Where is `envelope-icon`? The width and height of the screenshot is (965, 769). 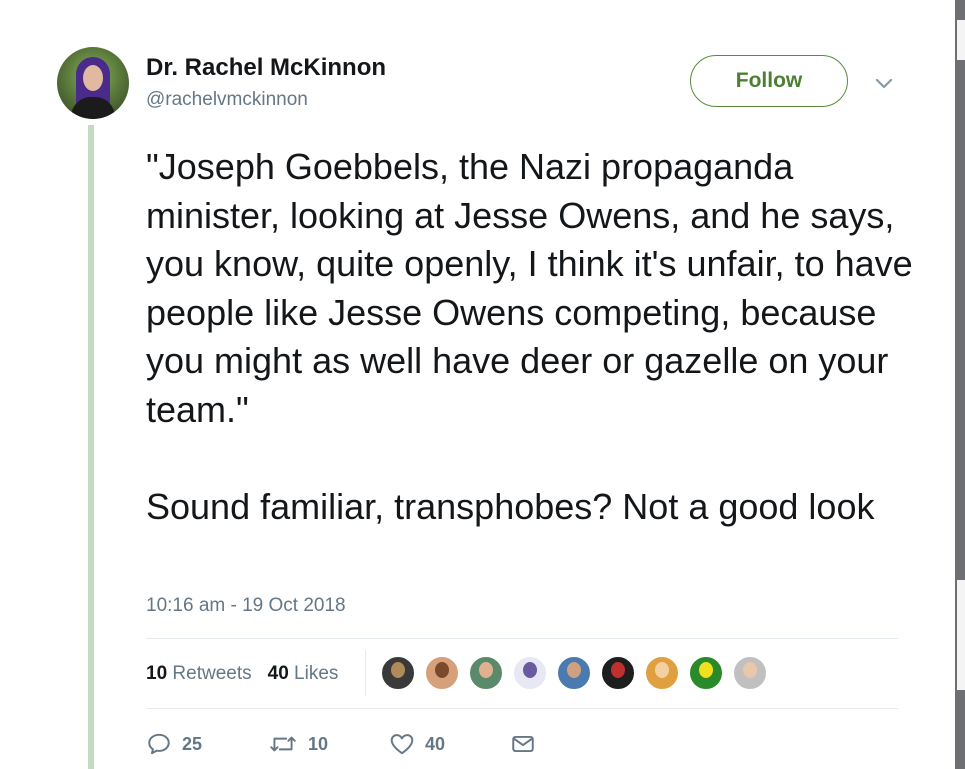 envelope-icon is located at coordinates (523, 744).